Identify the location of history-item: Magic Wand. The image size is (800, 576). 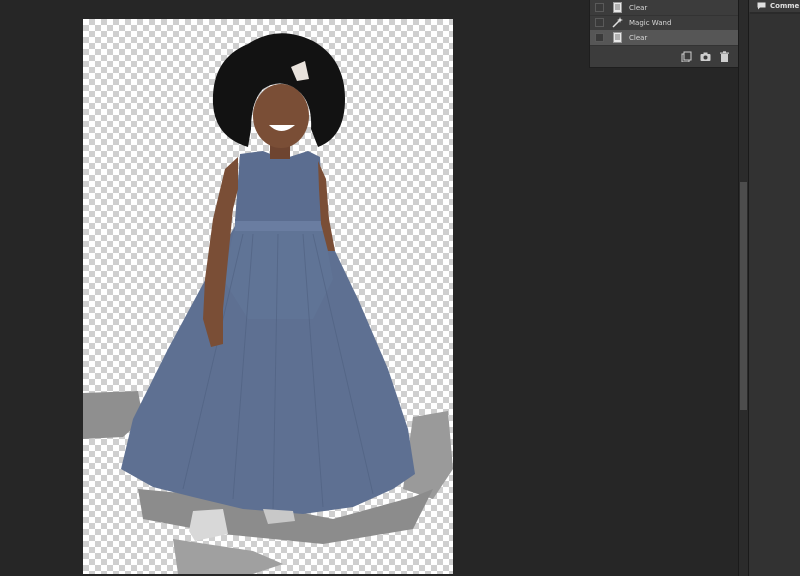
(664, 23).